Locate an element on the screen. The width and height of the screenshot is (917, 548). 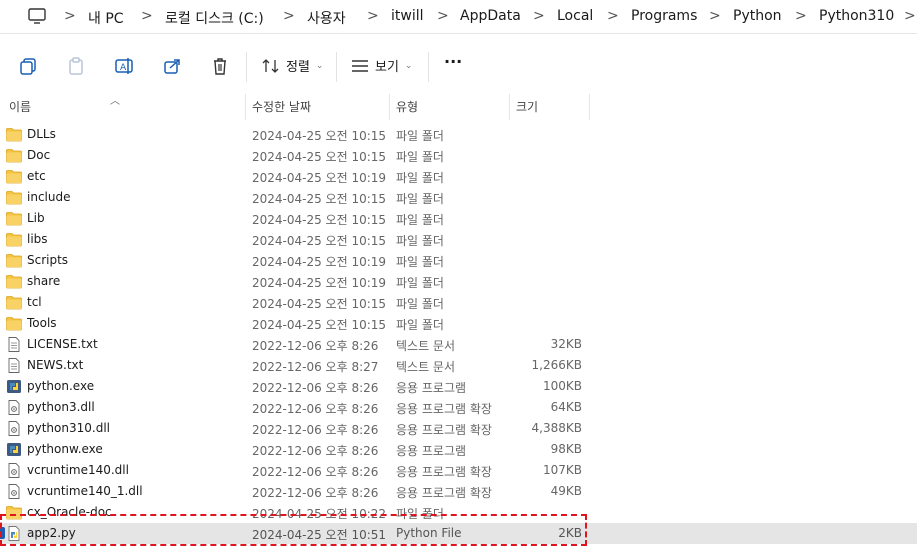
breadcrumb-item-itwill: itwill is located at coordinates (407, 16).